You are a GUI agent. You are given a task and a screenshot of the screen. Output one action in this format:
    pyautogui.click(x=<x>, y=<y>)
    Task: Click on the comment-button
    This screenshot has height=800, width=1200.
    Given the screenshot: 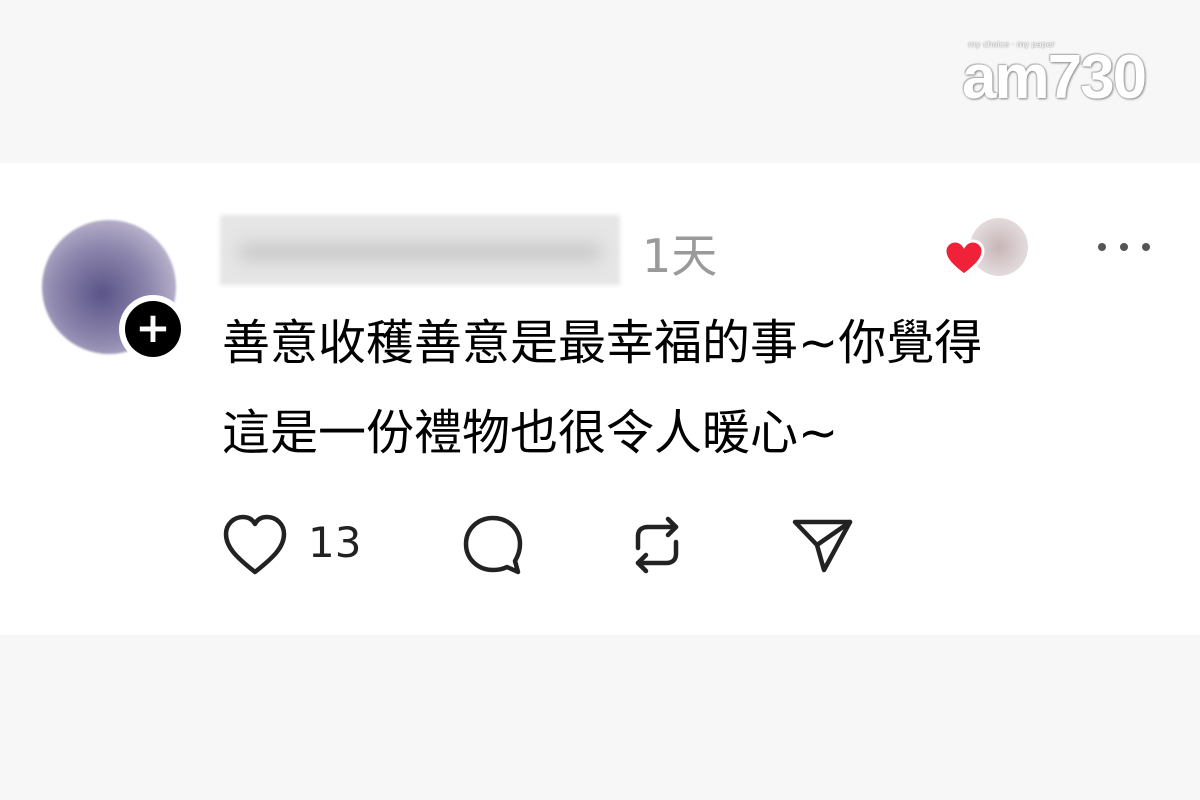 What is the action you would take?
    pyautogui.click(x=493, y=547)
    